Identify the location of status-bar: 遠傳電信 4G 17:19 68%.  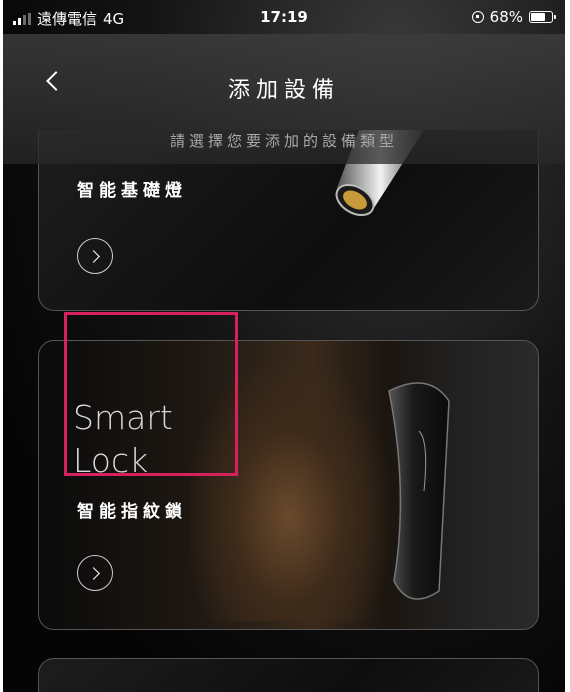
(284, 17).